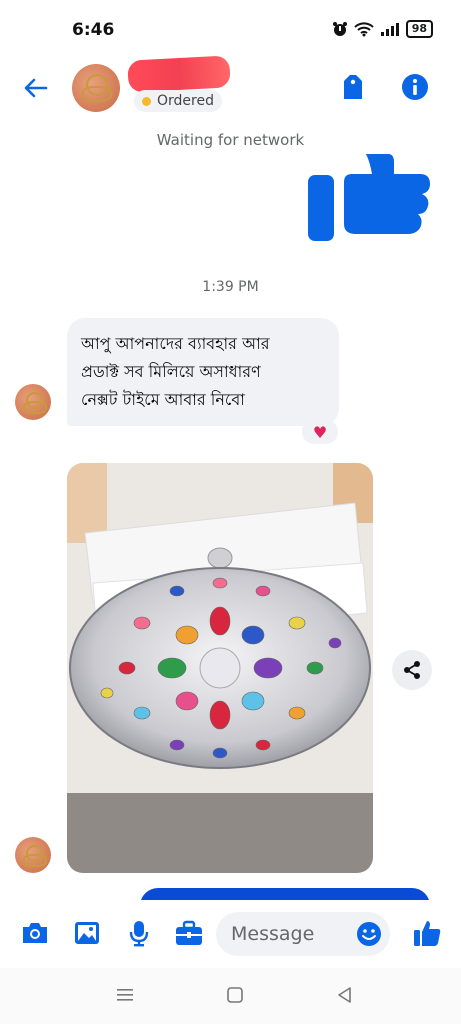 The image size is (461, 1024). I want to click on share-button, so click(412, 670).